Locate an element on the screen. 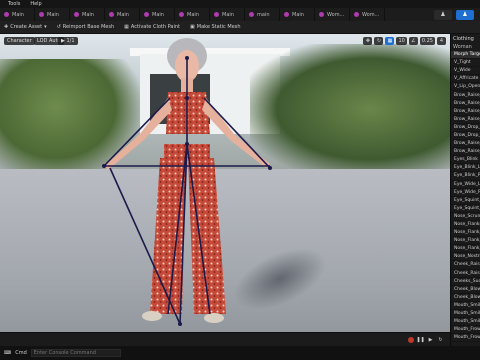 The image size is (480, 360). morph-target-item: Eye_Blink_R is located at coordinates (465, 176).